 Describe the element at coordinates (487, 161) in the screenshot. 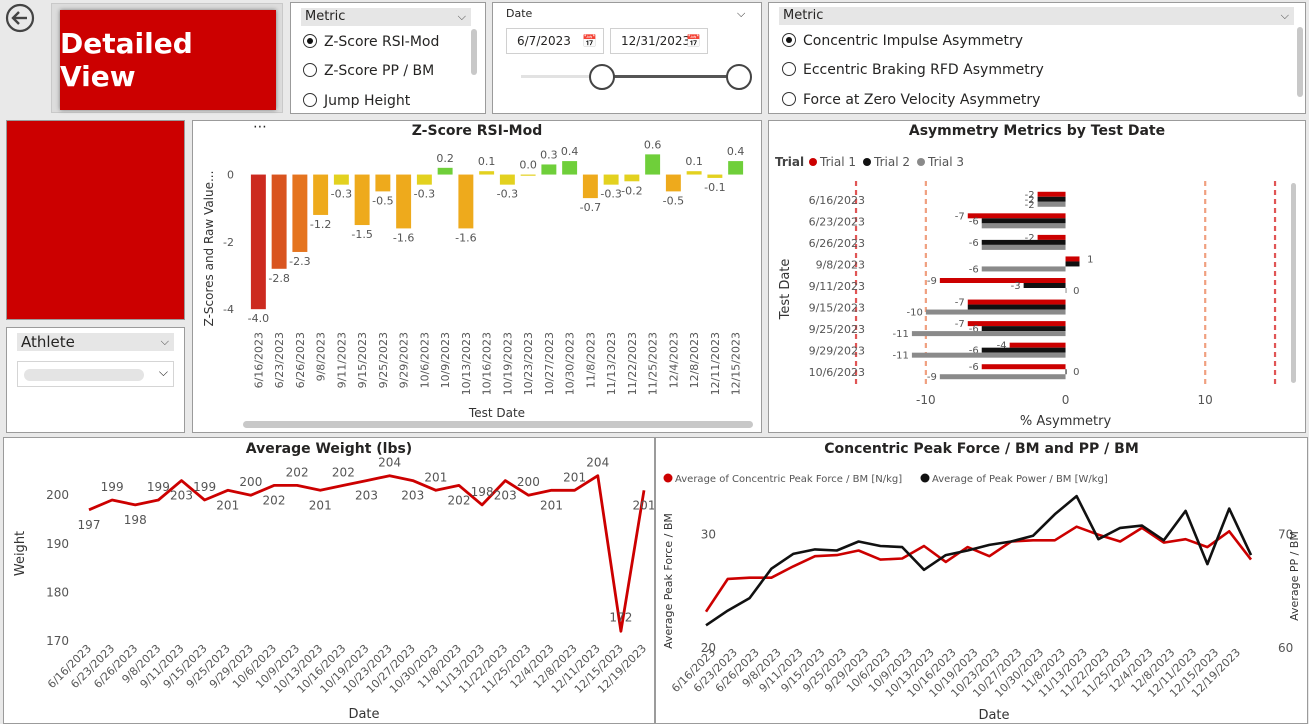

I see `data-label: 0.1` at that location.